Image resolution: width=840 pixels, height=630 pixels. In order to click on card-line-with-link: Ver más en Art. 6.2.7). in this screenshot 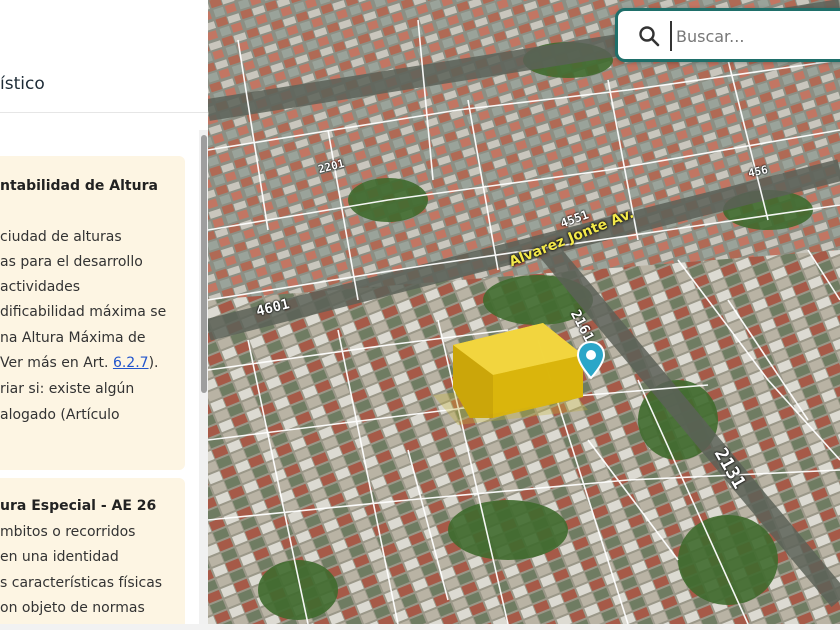, I will do `click(79, 363)`.